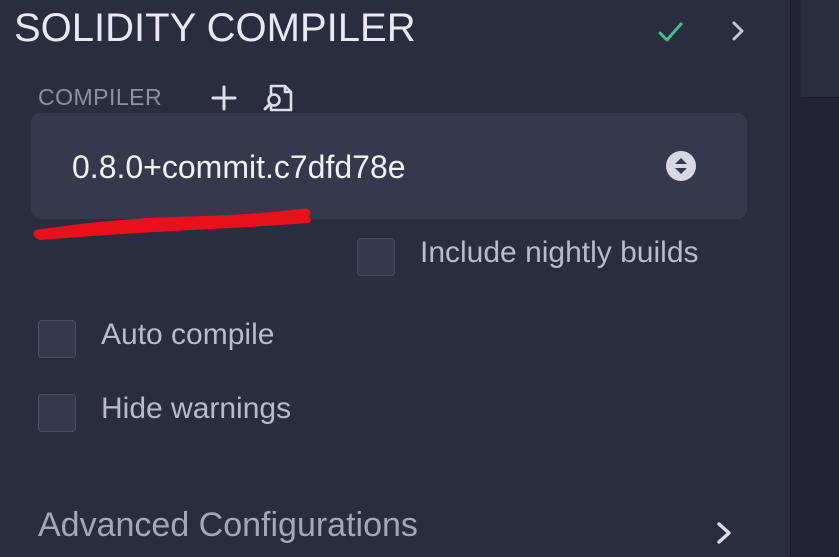 This screenshot has height=557, width=839. Describe the element at coordinates (239, 167) in the screenshot. I see `compiler-version-value: 0.8.0+commit.c7dfd78e` at that location.